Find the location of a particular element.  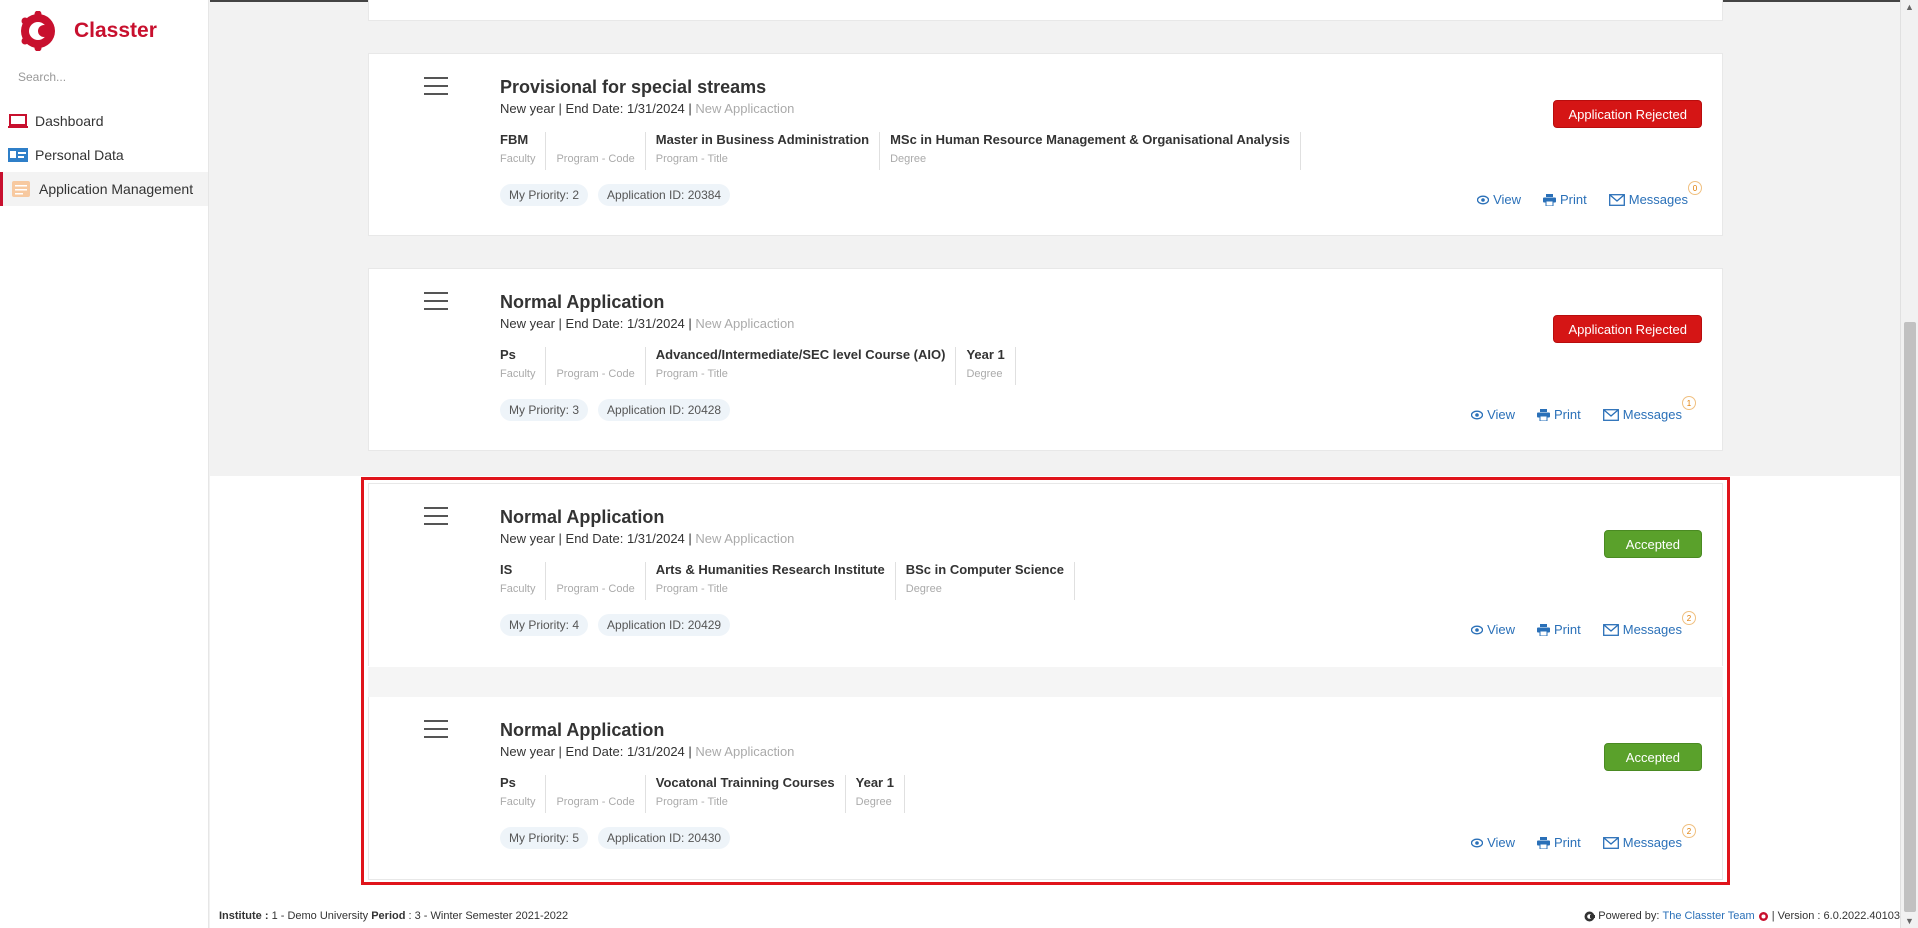

scrollbar-thumb is located at coordinates (1910, 617).